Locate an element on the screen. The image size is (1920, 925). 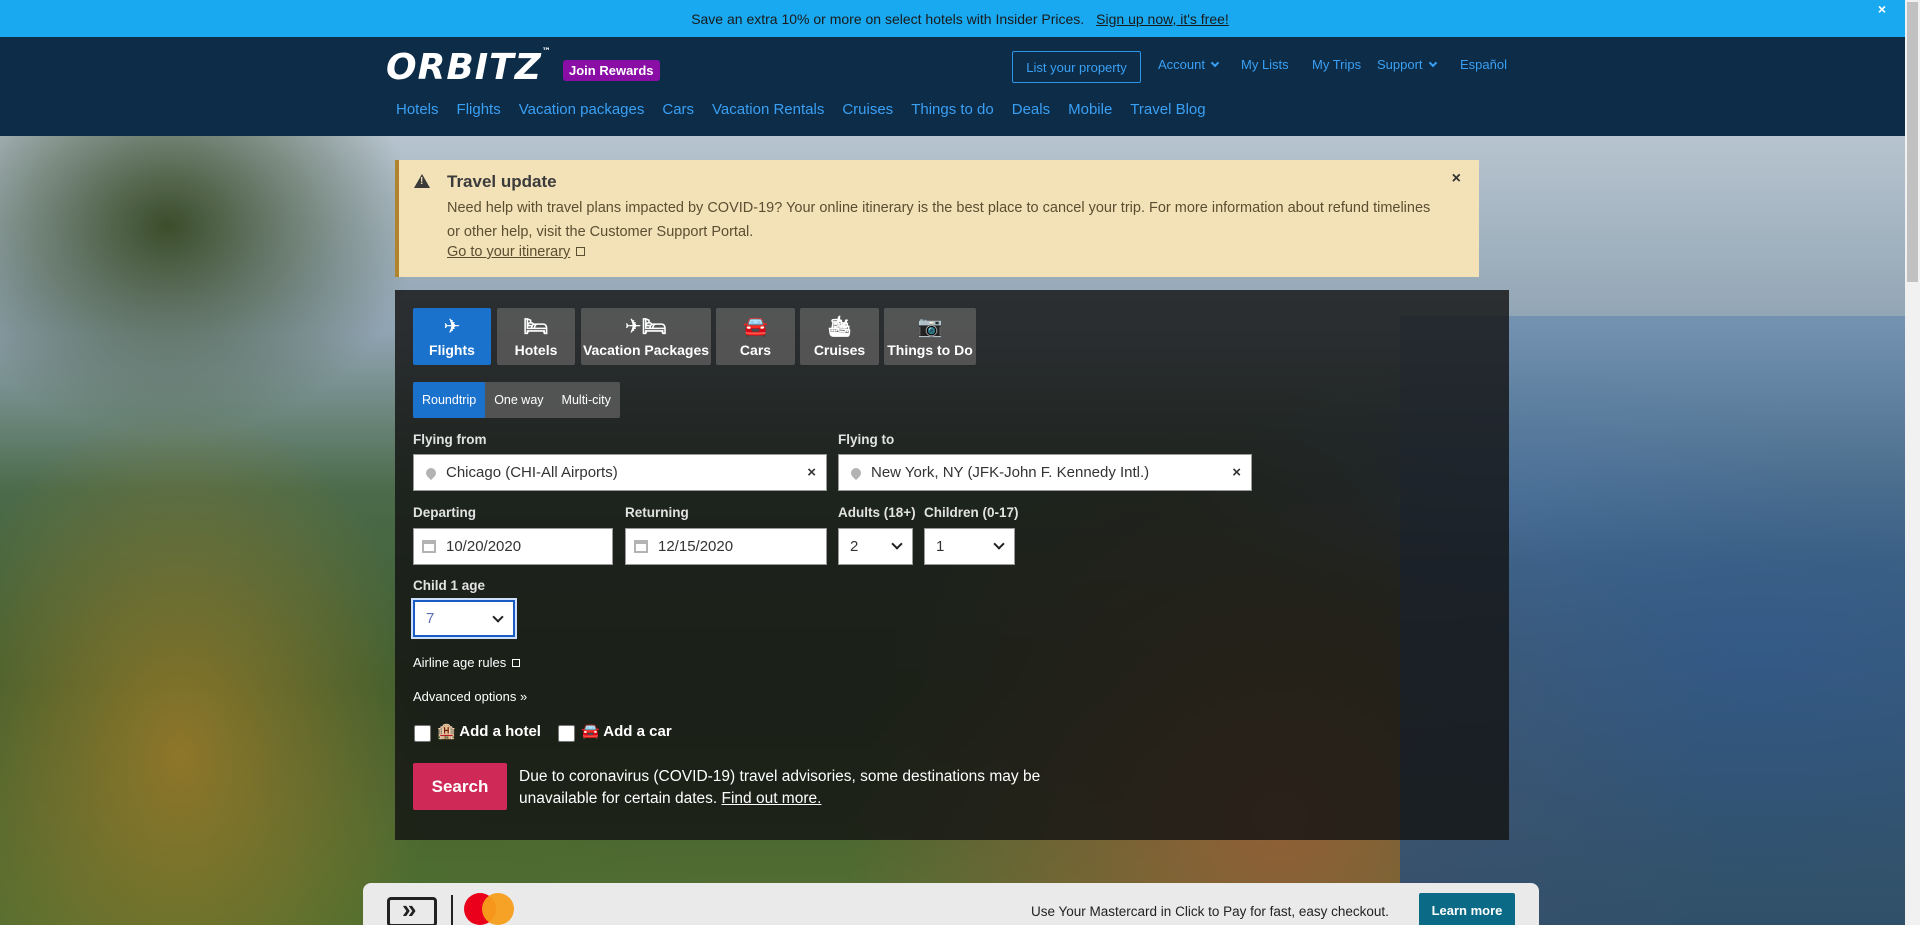
nav-deals: Deals is located at coordinates (1031, 109).